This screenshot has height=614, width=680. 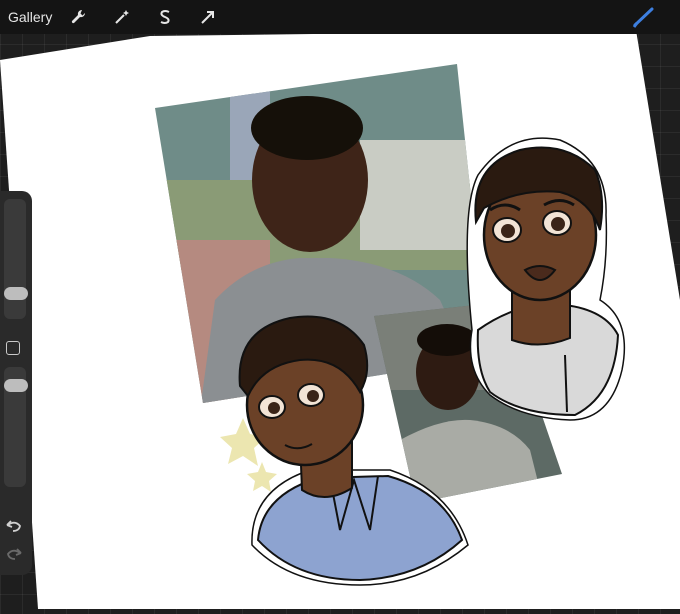 What do you see at coordinates (340, 17) in the screenshot?
I see `top-toolbar: Gallery` at bounding box center [340, 17].